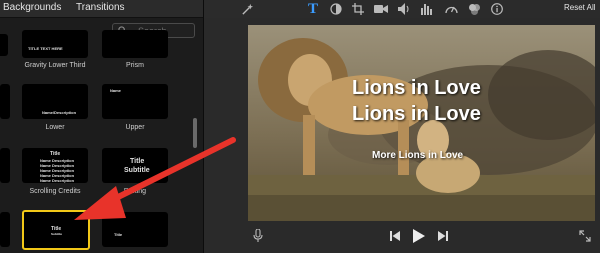 The width and height of the screenshot is (600, 253). What do you see at coordinates (474, 9) in the screenshot?
I see `filter-icon` at bounding box center [474, 9].